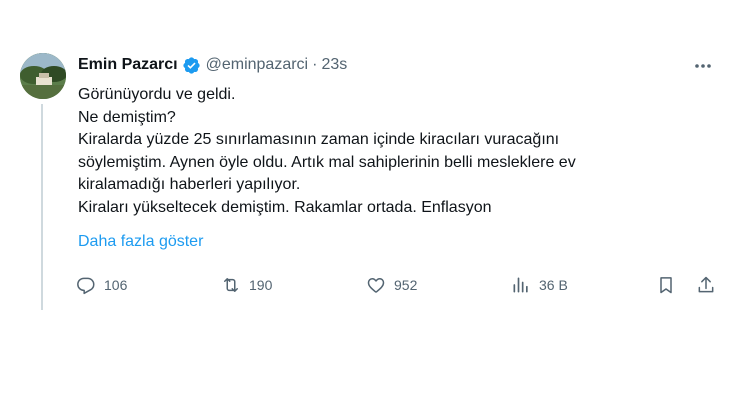 Image resolution: width=730 pixels, height=420 pixels. Describe the element at coordinates (553, 285) in the screenshot. I see `views-count: 36 B` at that location.